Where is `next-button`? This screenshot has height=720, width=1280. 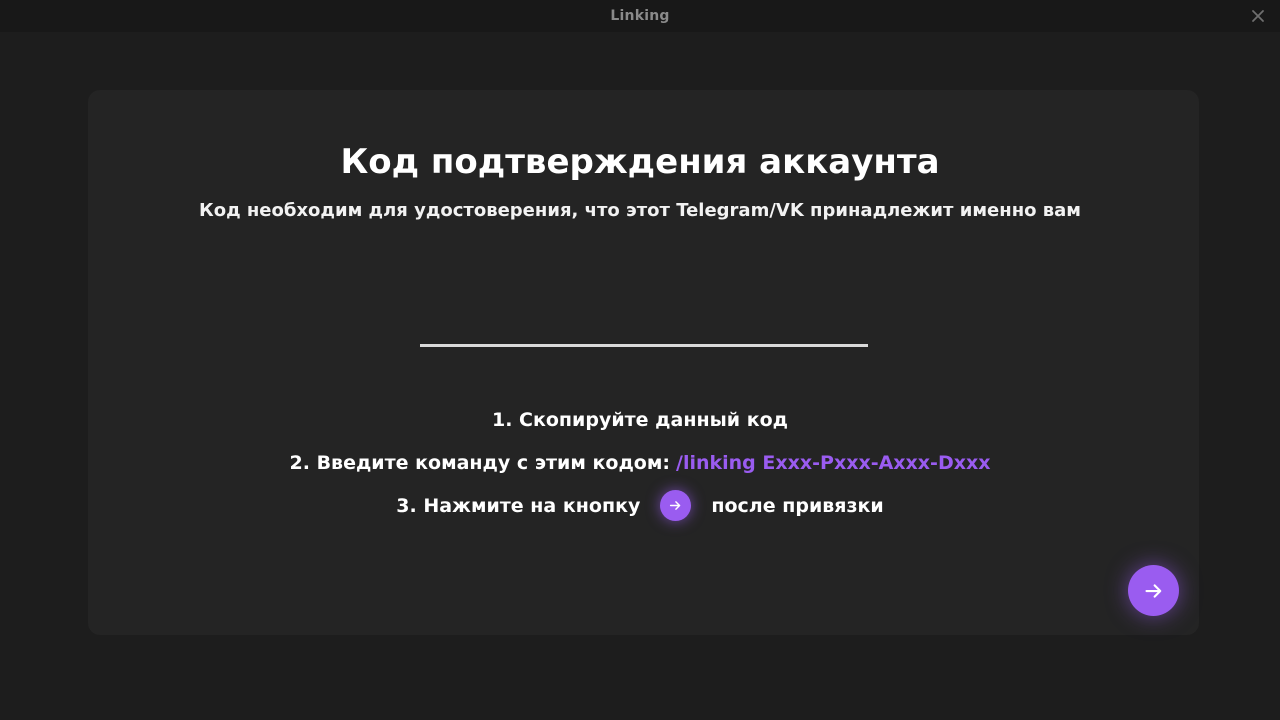 next-button is located at coordinates (1153, 590).